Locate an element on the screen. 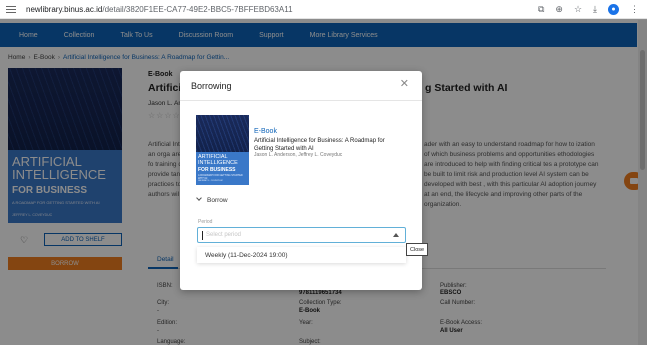 The width and height of the screenshot is (647, 345). url-host: newlibrary.binus.ac.id is located at coordinates (64, 9).